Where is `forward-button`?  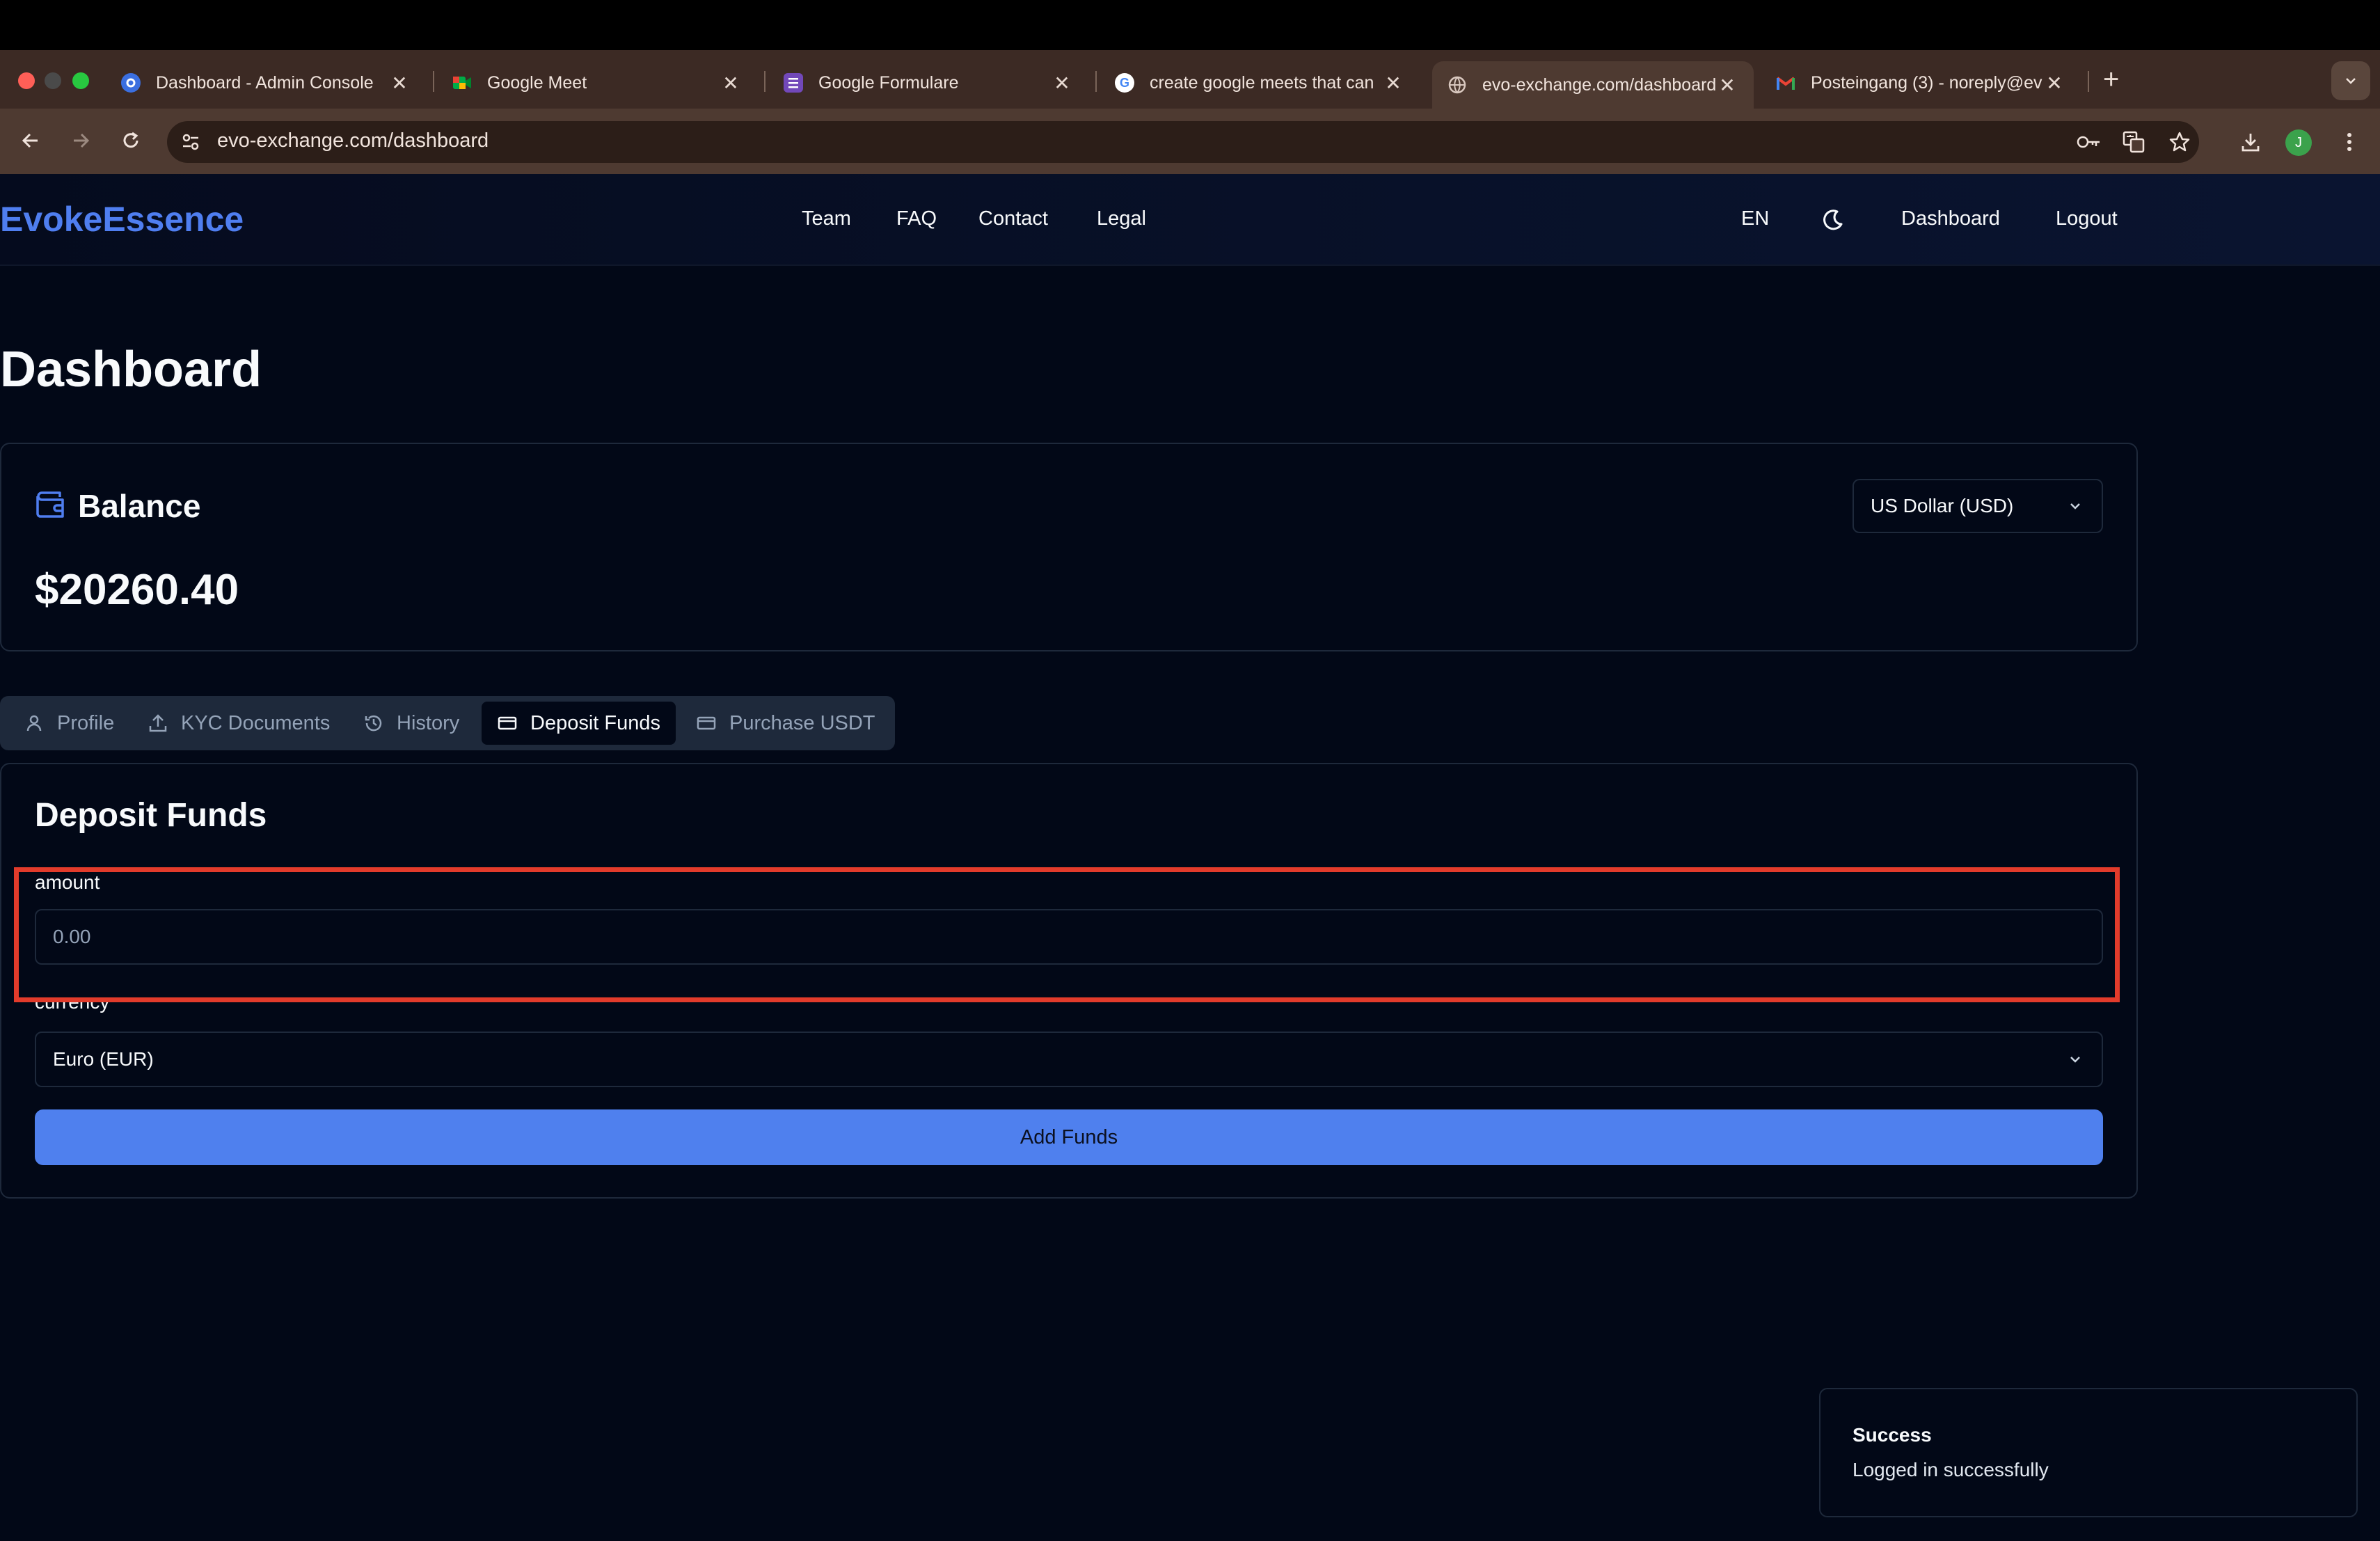 forward-button is located at coordinates (80, 140).